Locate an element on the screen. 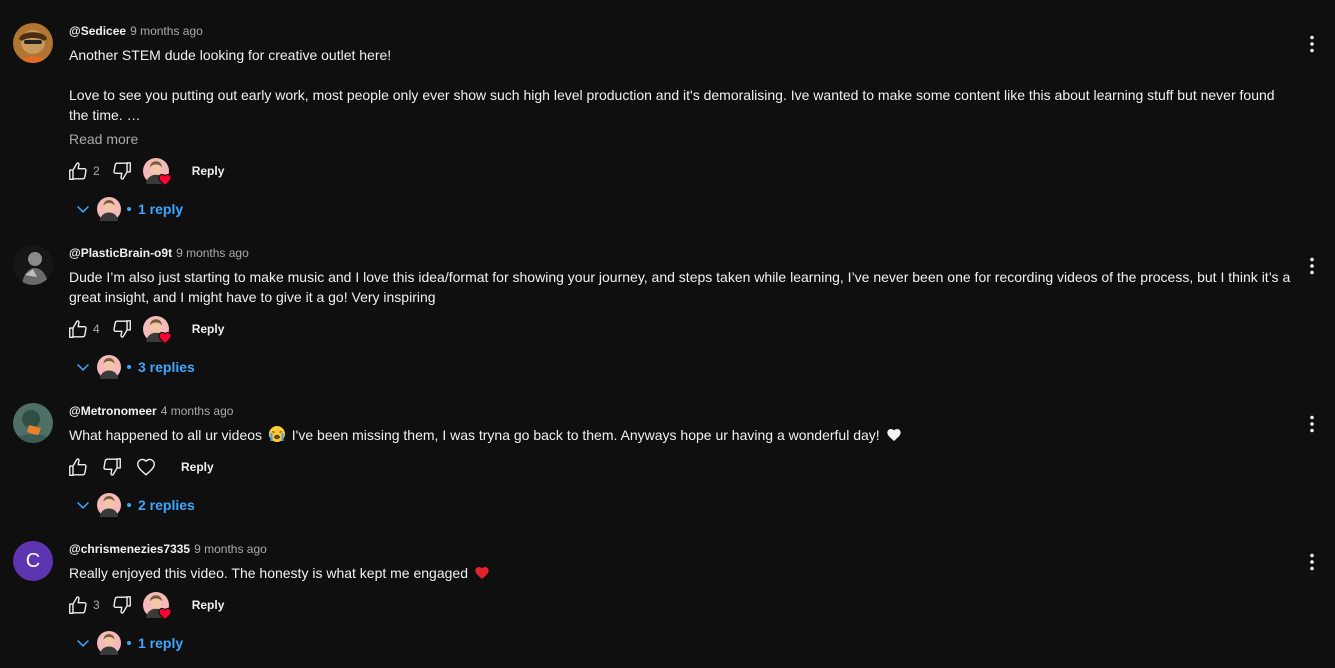  red-heart-emoji is located at coordinates (482, 573).